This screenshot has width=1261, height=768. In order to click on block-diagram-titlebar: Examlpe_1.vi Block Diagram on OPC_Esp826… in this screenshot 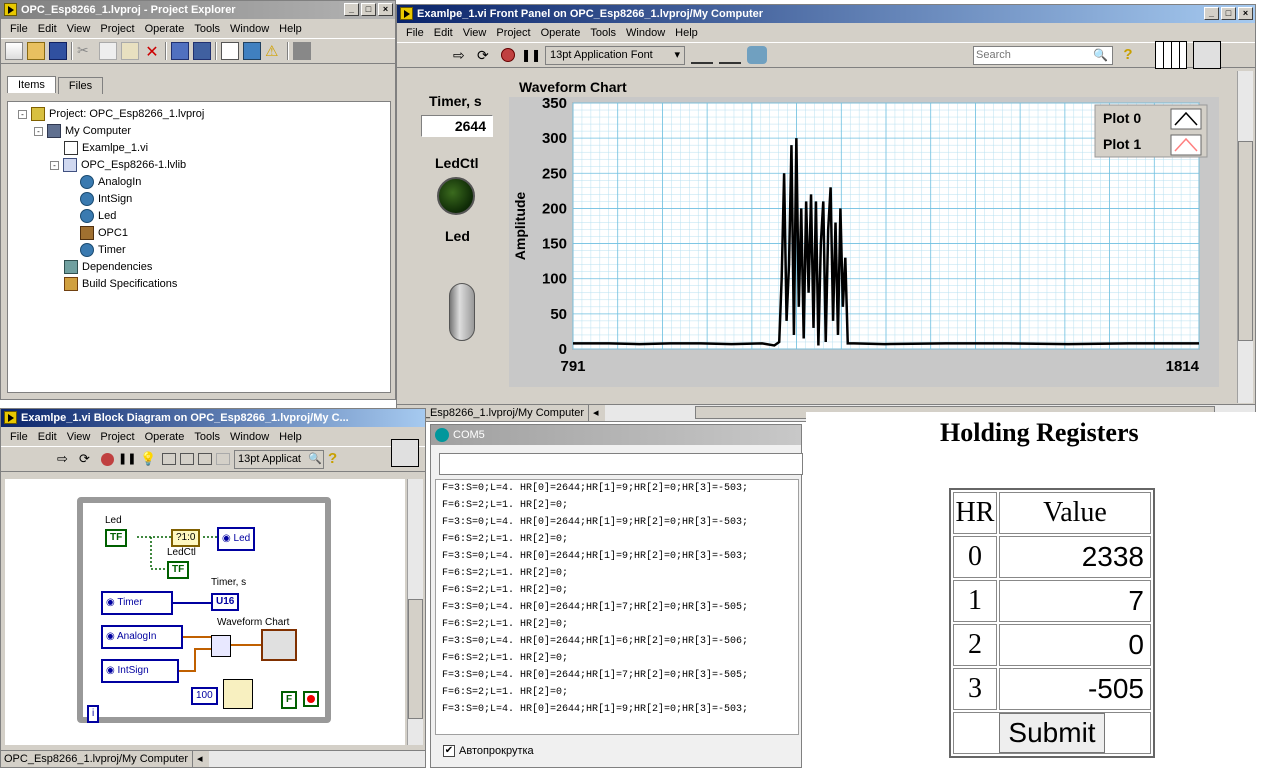, I will do `click(213, 418)`.